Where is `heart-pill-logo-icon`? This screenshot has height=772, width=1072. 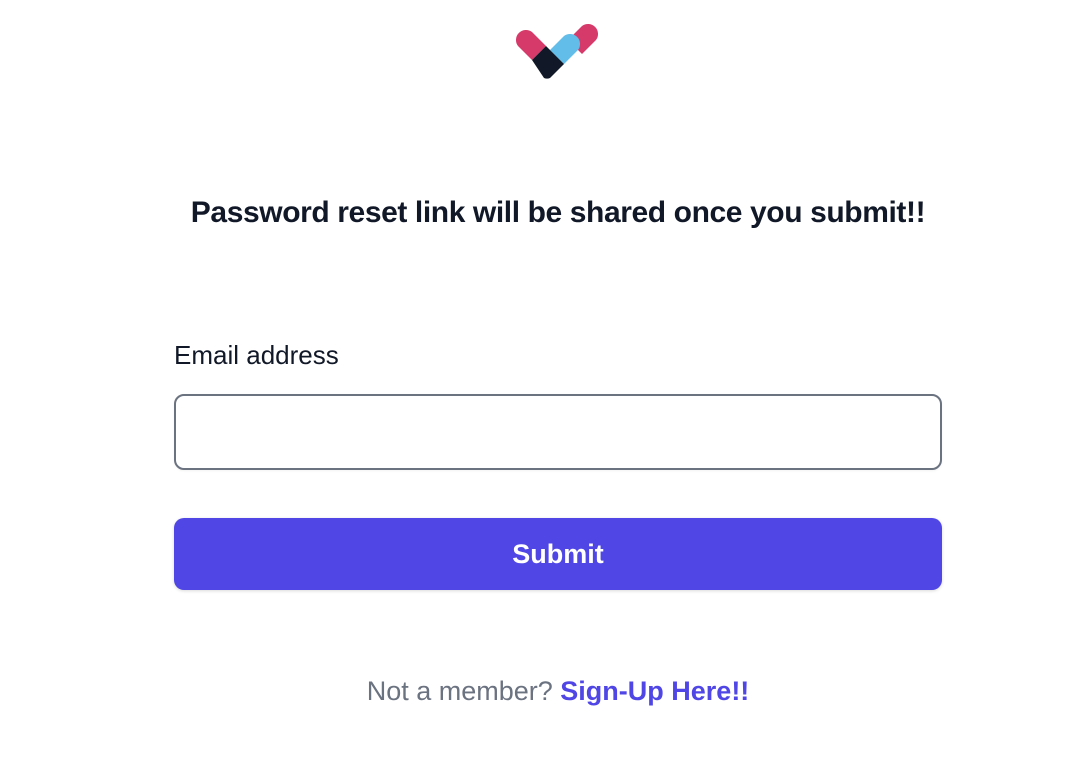 heart-pill-logo-icon is located at coordinates (557, 51).